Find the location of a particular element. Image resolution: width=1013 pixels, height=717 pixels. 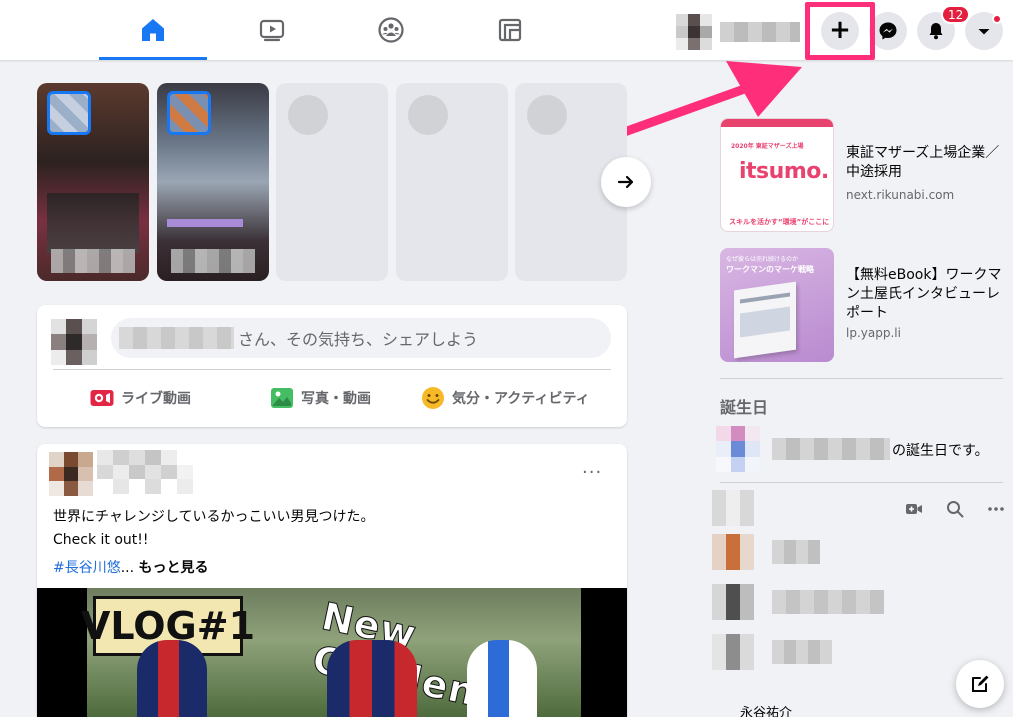

ad-thumb-headline: ワークマンのマーケ戦略 is located at coordinates (770, 269).